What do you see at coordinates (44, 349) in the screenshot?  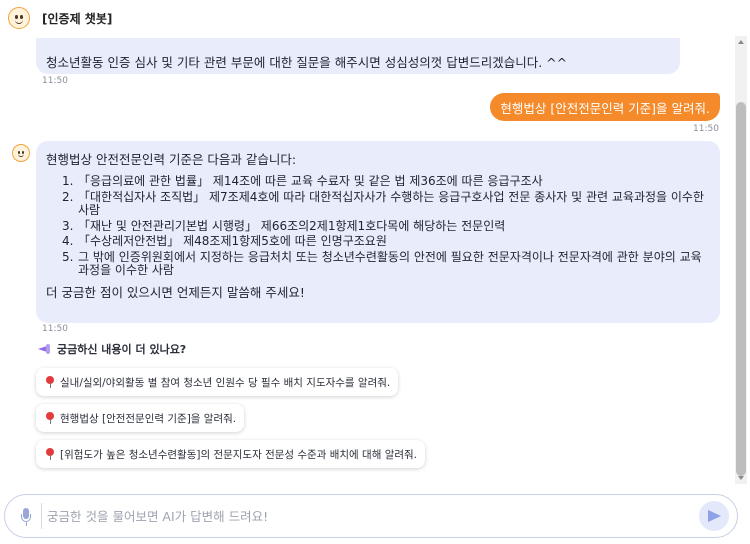 I see `megaphone-icon` at bounding box center [44, 349].